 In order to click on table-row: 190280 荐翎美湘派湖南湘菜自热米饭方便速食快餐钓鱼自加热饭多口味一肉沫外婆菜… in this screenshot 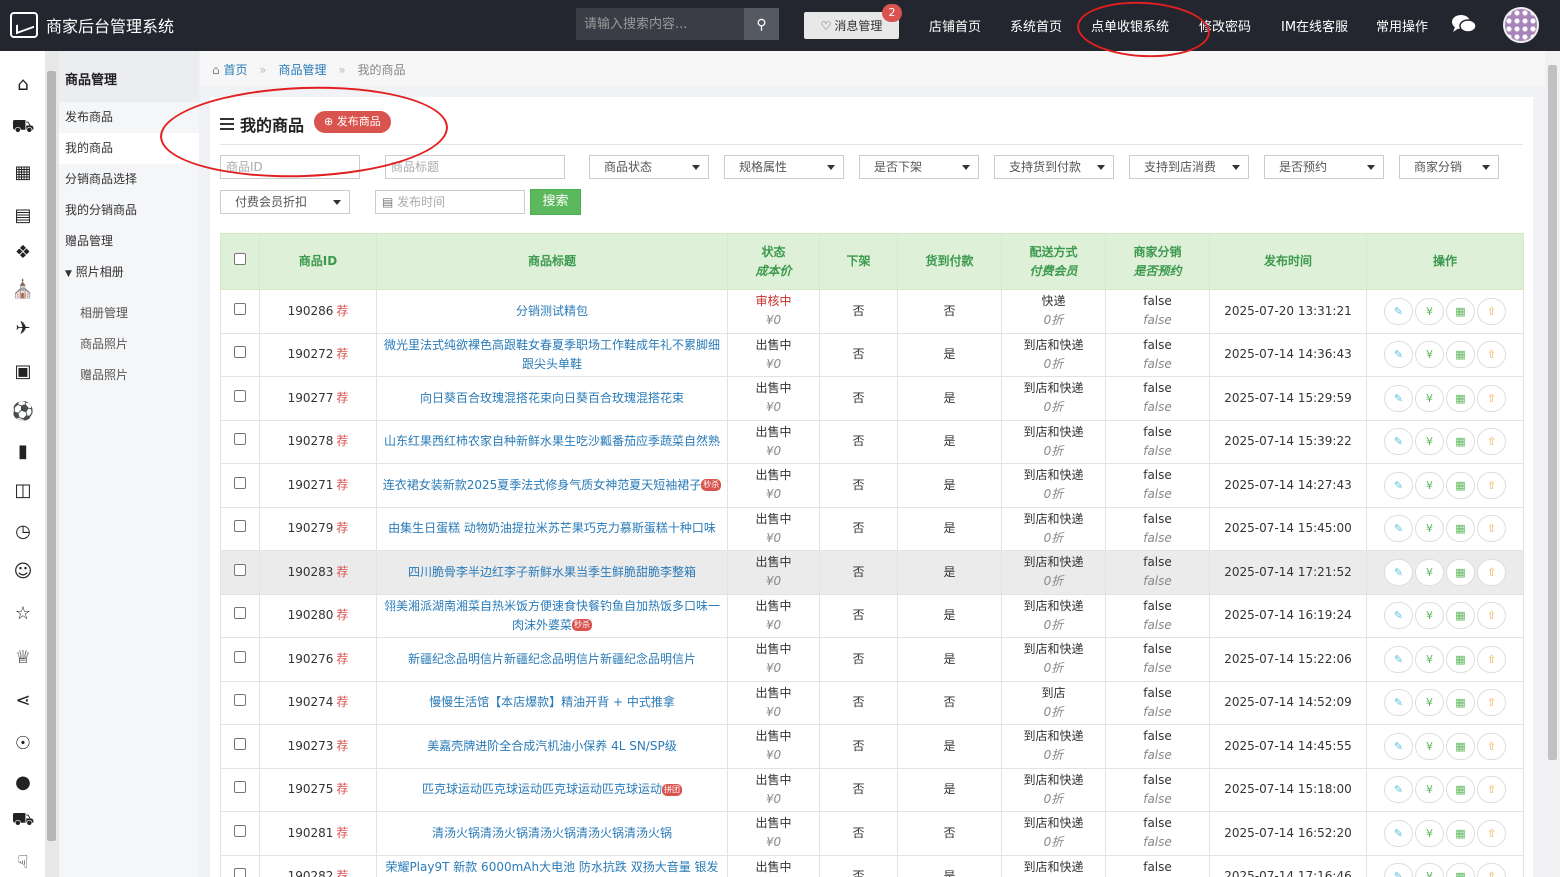, I will do `click(872, 615)`.